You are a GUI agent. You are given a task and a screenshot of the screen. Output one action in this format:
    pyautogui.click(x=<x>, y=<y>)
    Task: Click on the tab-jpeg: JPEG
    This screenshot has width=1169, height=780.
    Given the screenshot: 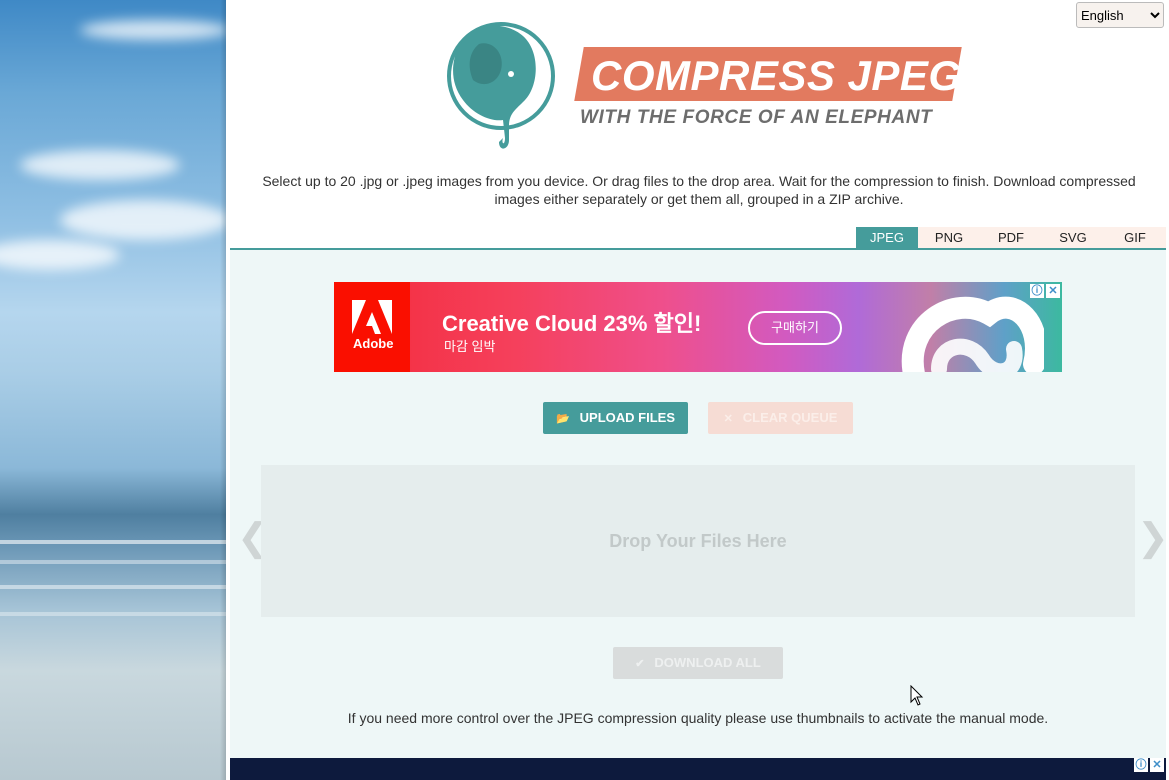 What is the action you would take?
    pyautogui.click(x=887, y=238)
    